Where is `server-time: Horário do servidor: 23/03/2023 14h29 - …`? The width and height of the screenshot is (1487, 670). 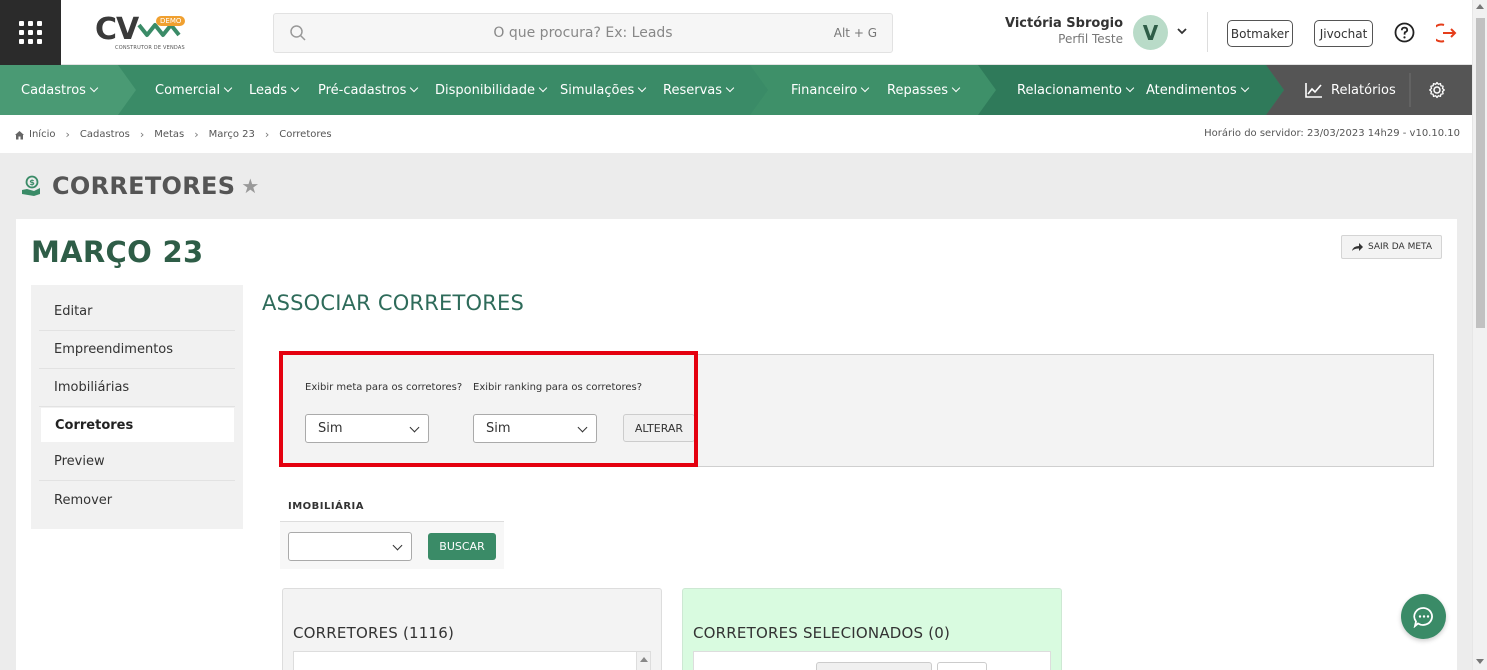 server-time: Horário do servidor: 23/03/2023 14h29 - … is located at coordinates (1332, 133).